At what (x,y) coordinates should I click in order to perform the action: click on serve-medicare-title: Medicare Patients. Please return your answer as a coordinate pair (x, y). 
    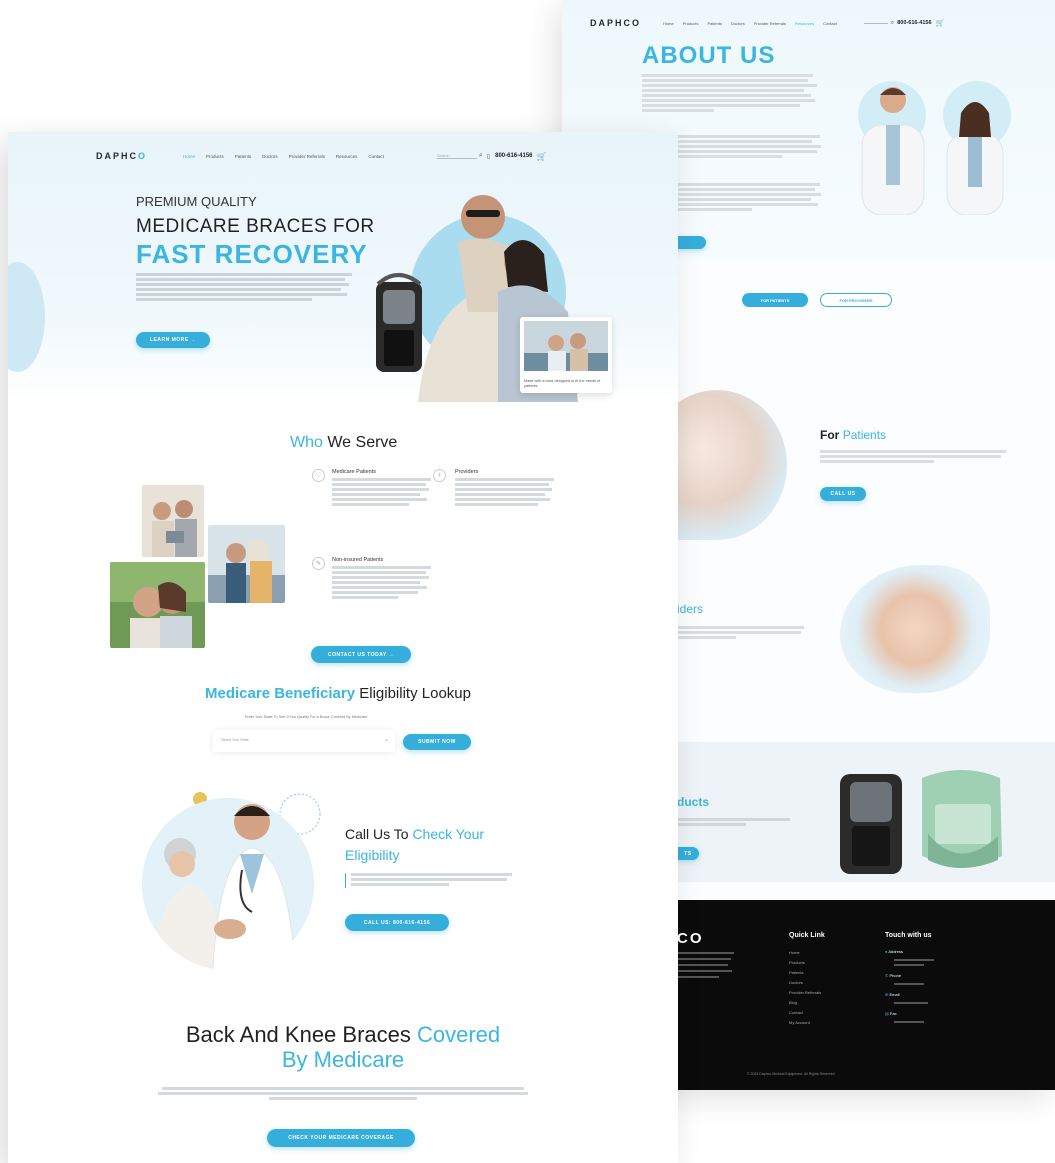
    Looking at the image, I should click on (354, 472).